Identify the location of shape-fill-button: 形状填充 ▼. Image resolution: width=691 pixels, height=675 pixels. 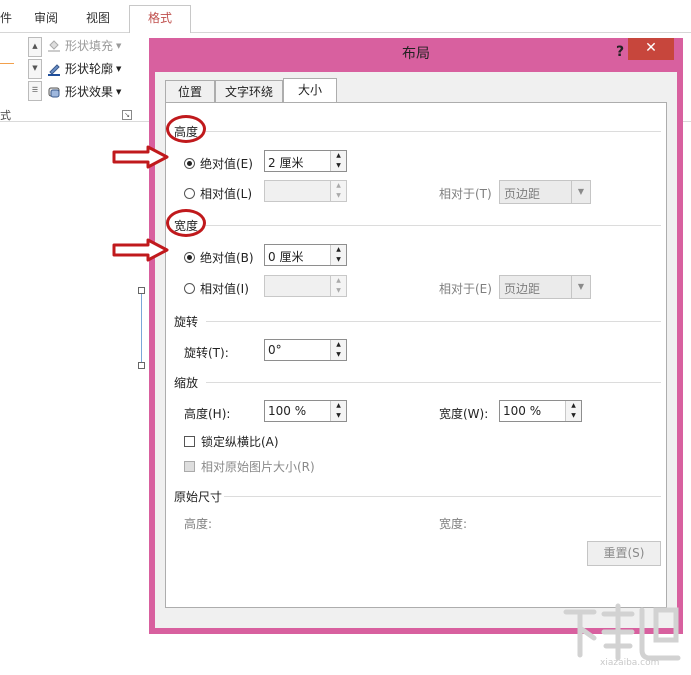
(84, 45).